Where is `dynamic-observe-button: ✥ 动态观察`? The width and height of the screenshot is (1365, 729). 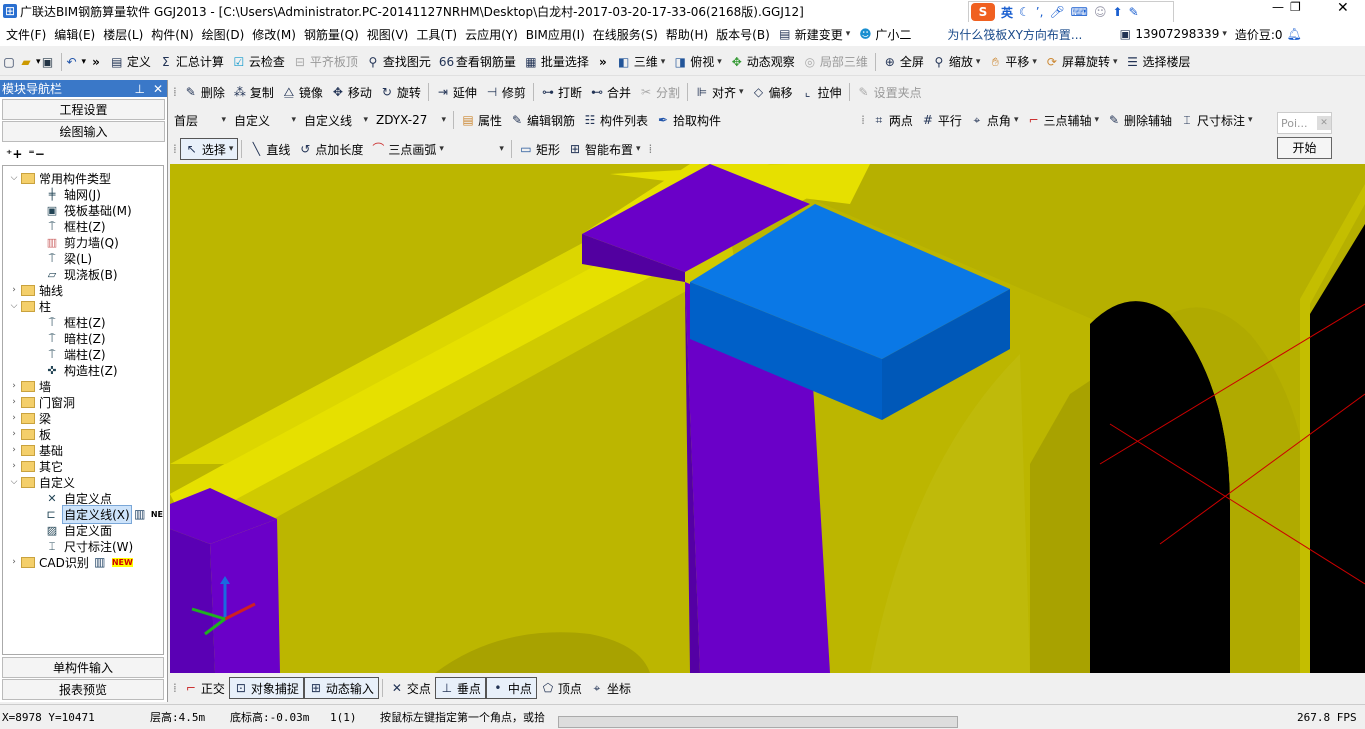
dynamic-observe-button: ✥ 动态观察 is located at coordinates (762, 62).